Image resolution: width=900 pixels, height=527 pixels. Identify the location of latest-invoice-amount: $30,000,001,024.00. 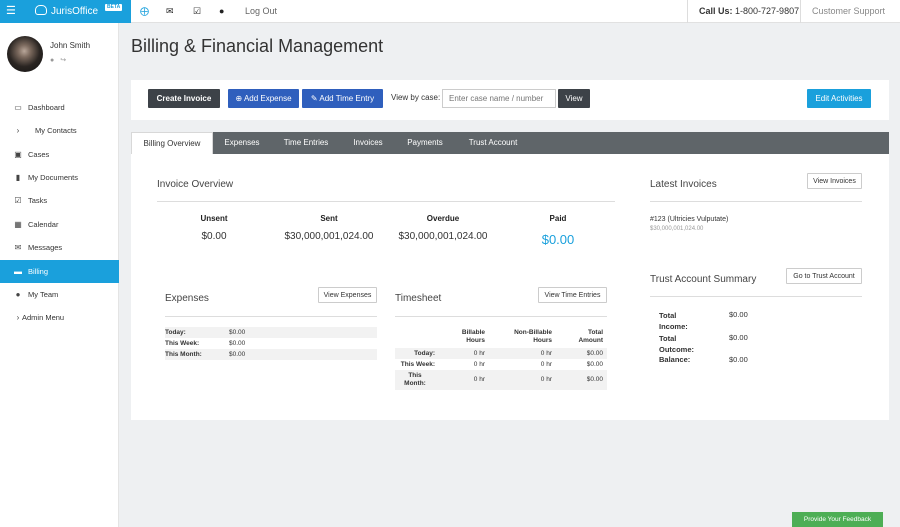
(677, 229).